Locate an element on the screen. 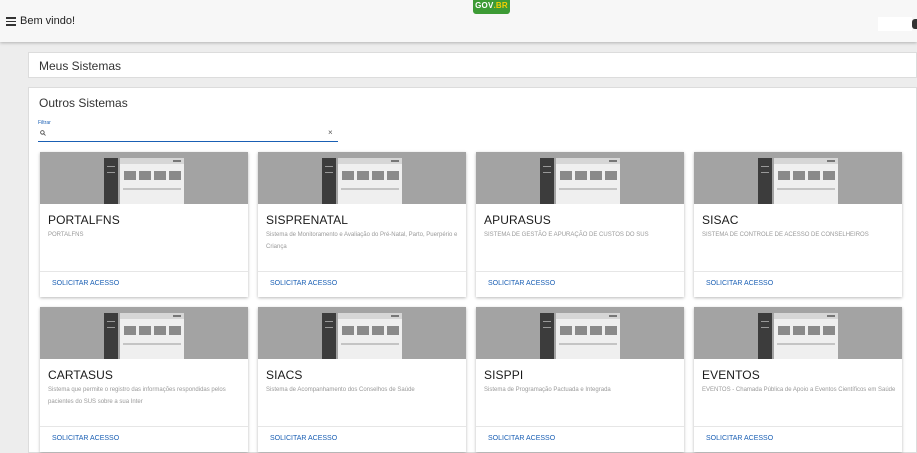 This screenshot has width=917, height=453. gov-br-logo: GOV.BR is located at coordinates (491, 7).